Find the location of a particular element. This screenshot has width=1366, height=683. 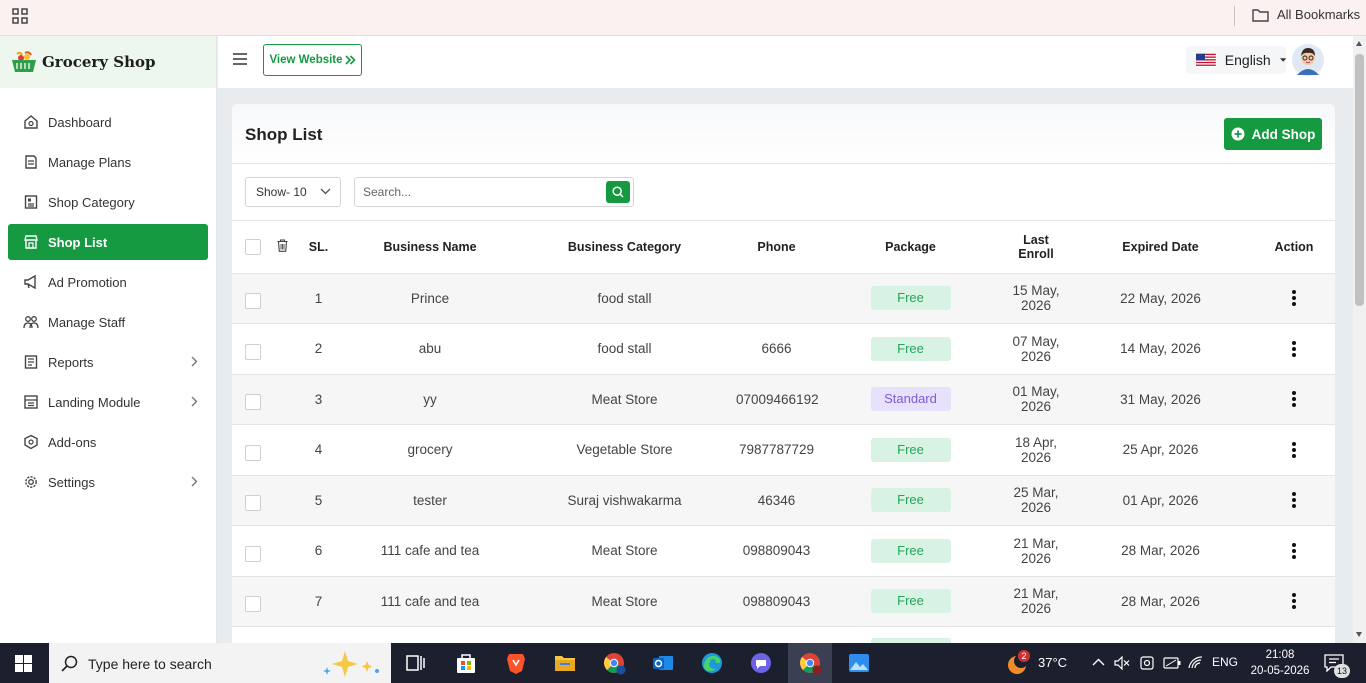

sidebar-item-manage-plans: Manage Plans is located at coordinates (108, 162).